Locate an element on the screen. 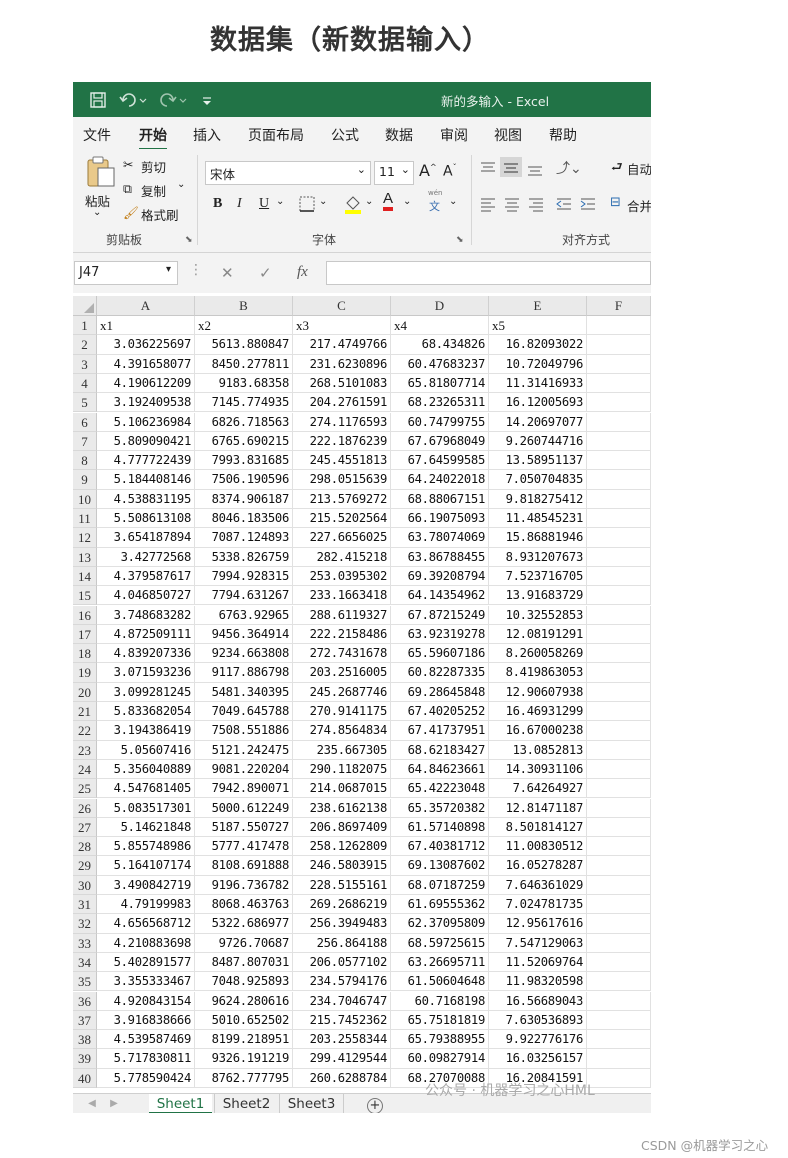 Image resolution: width=788 pixels, height=1158 pixels. cell: 9183.68358 is located at coordinates (244, 383).